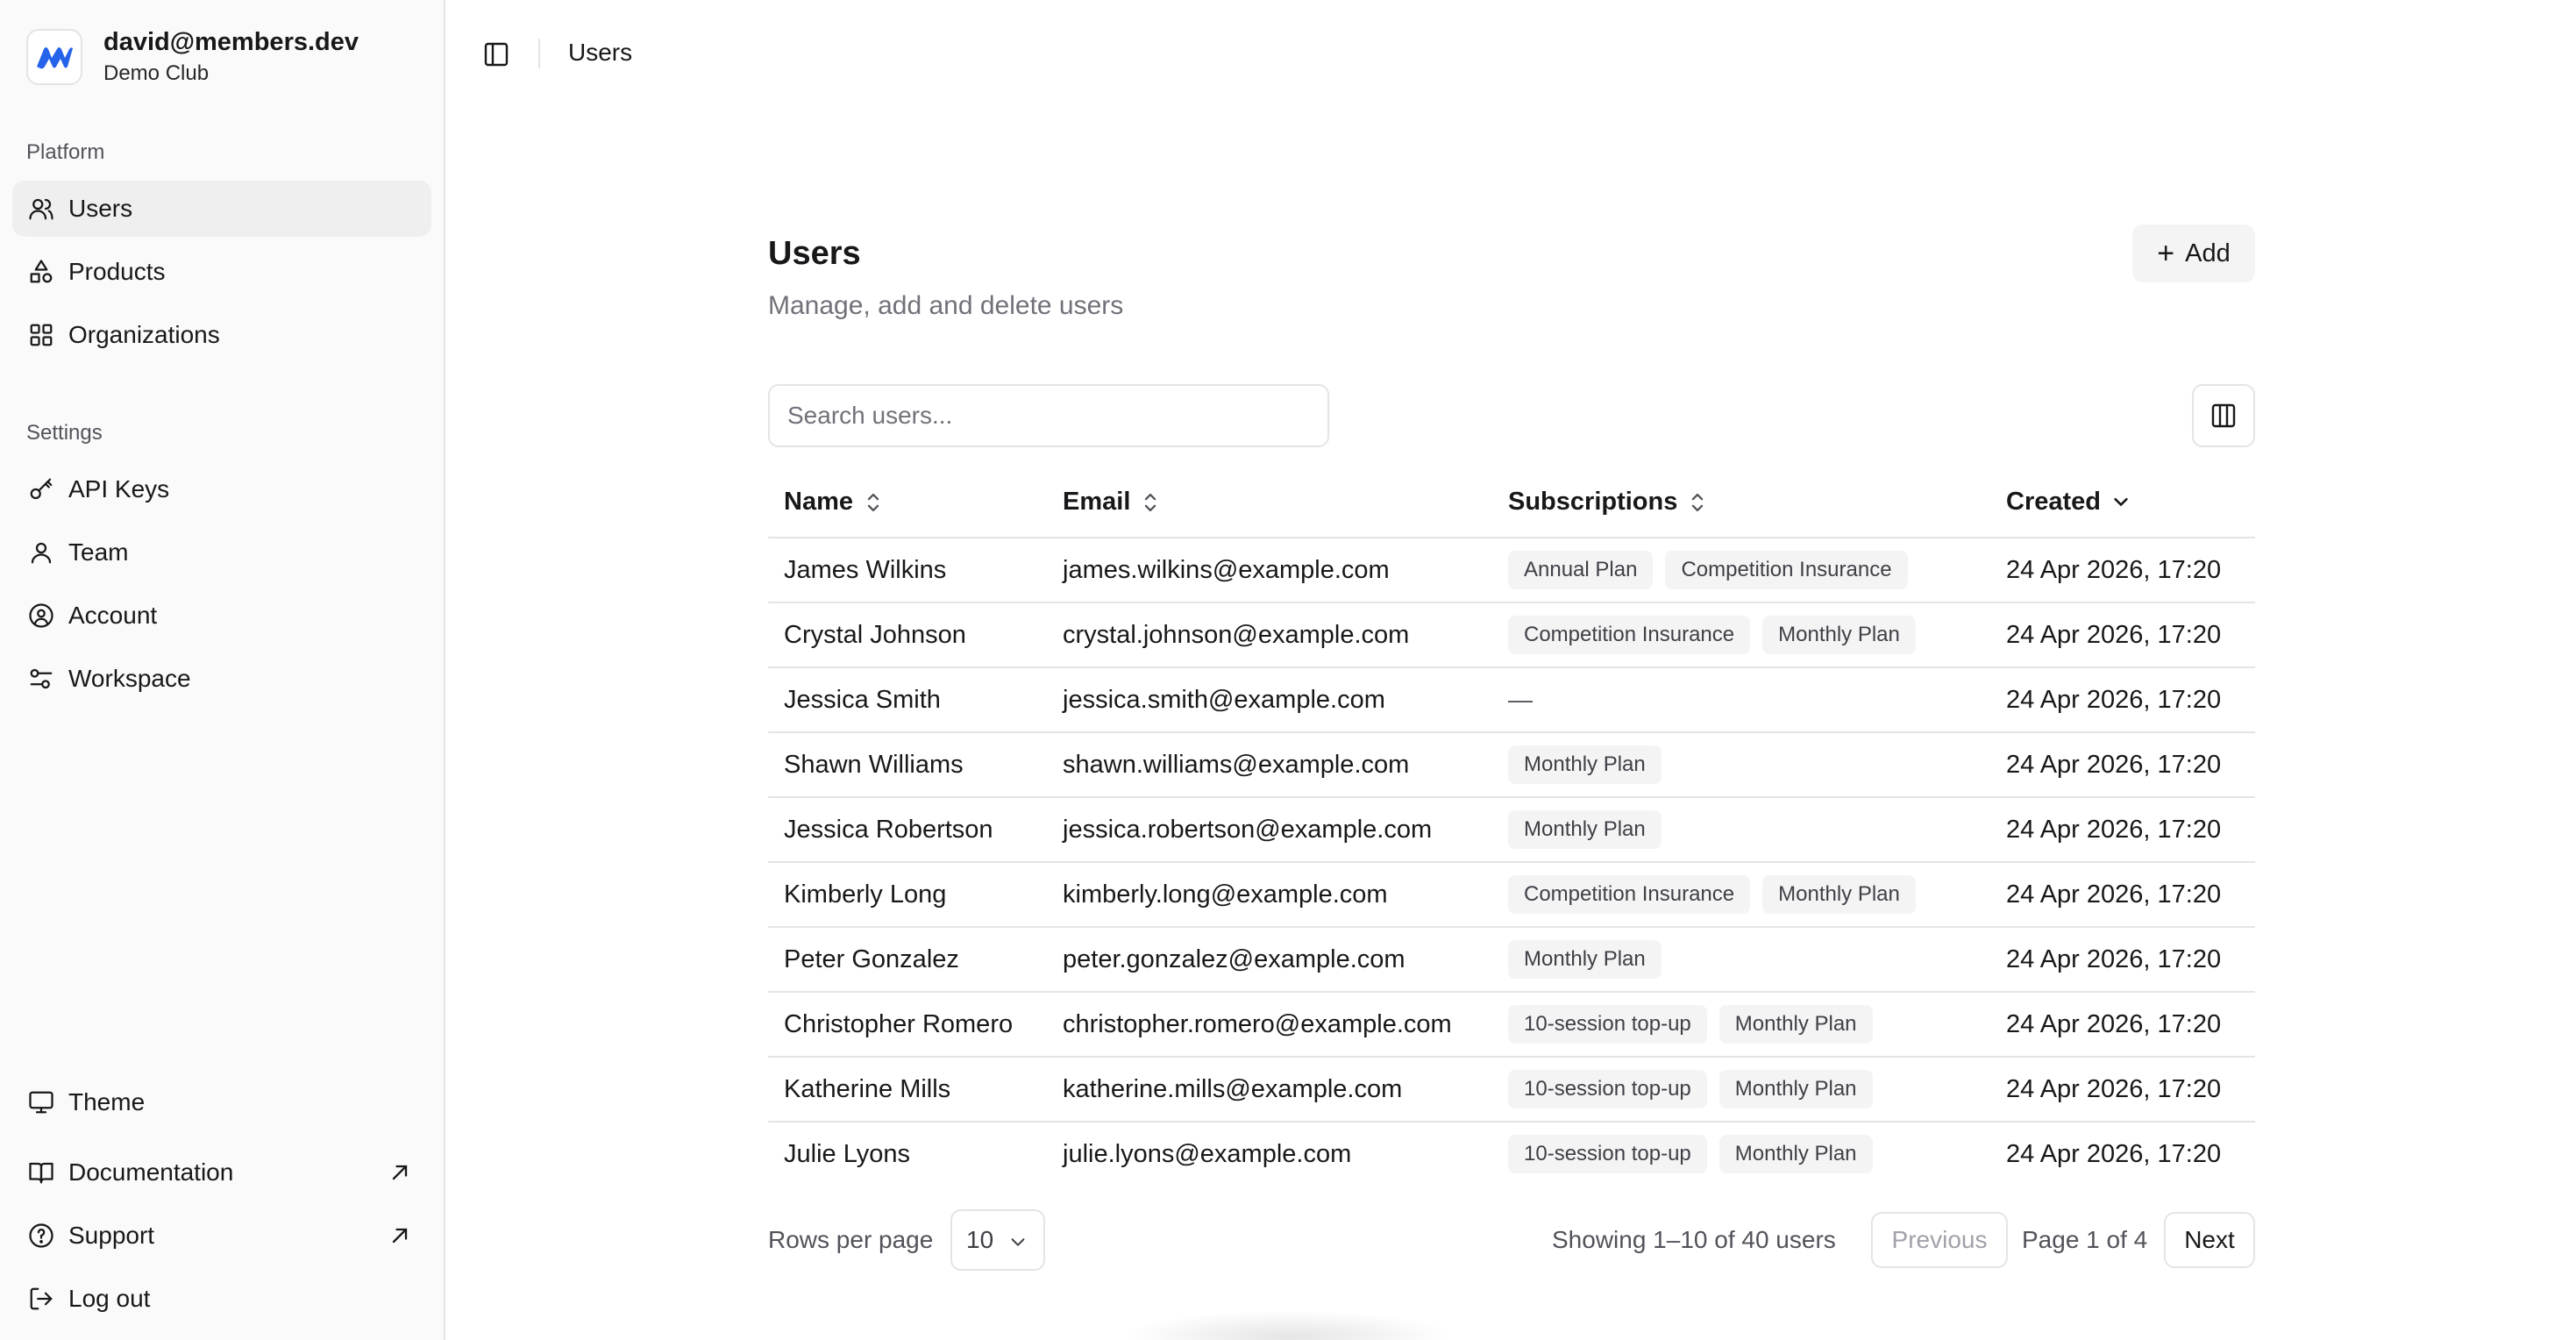 This screenshot has height=1340, width=2576. Describe the element at coordinates (231, 42) in the screenshot. I see `account-email: david@members.dev` at that location.